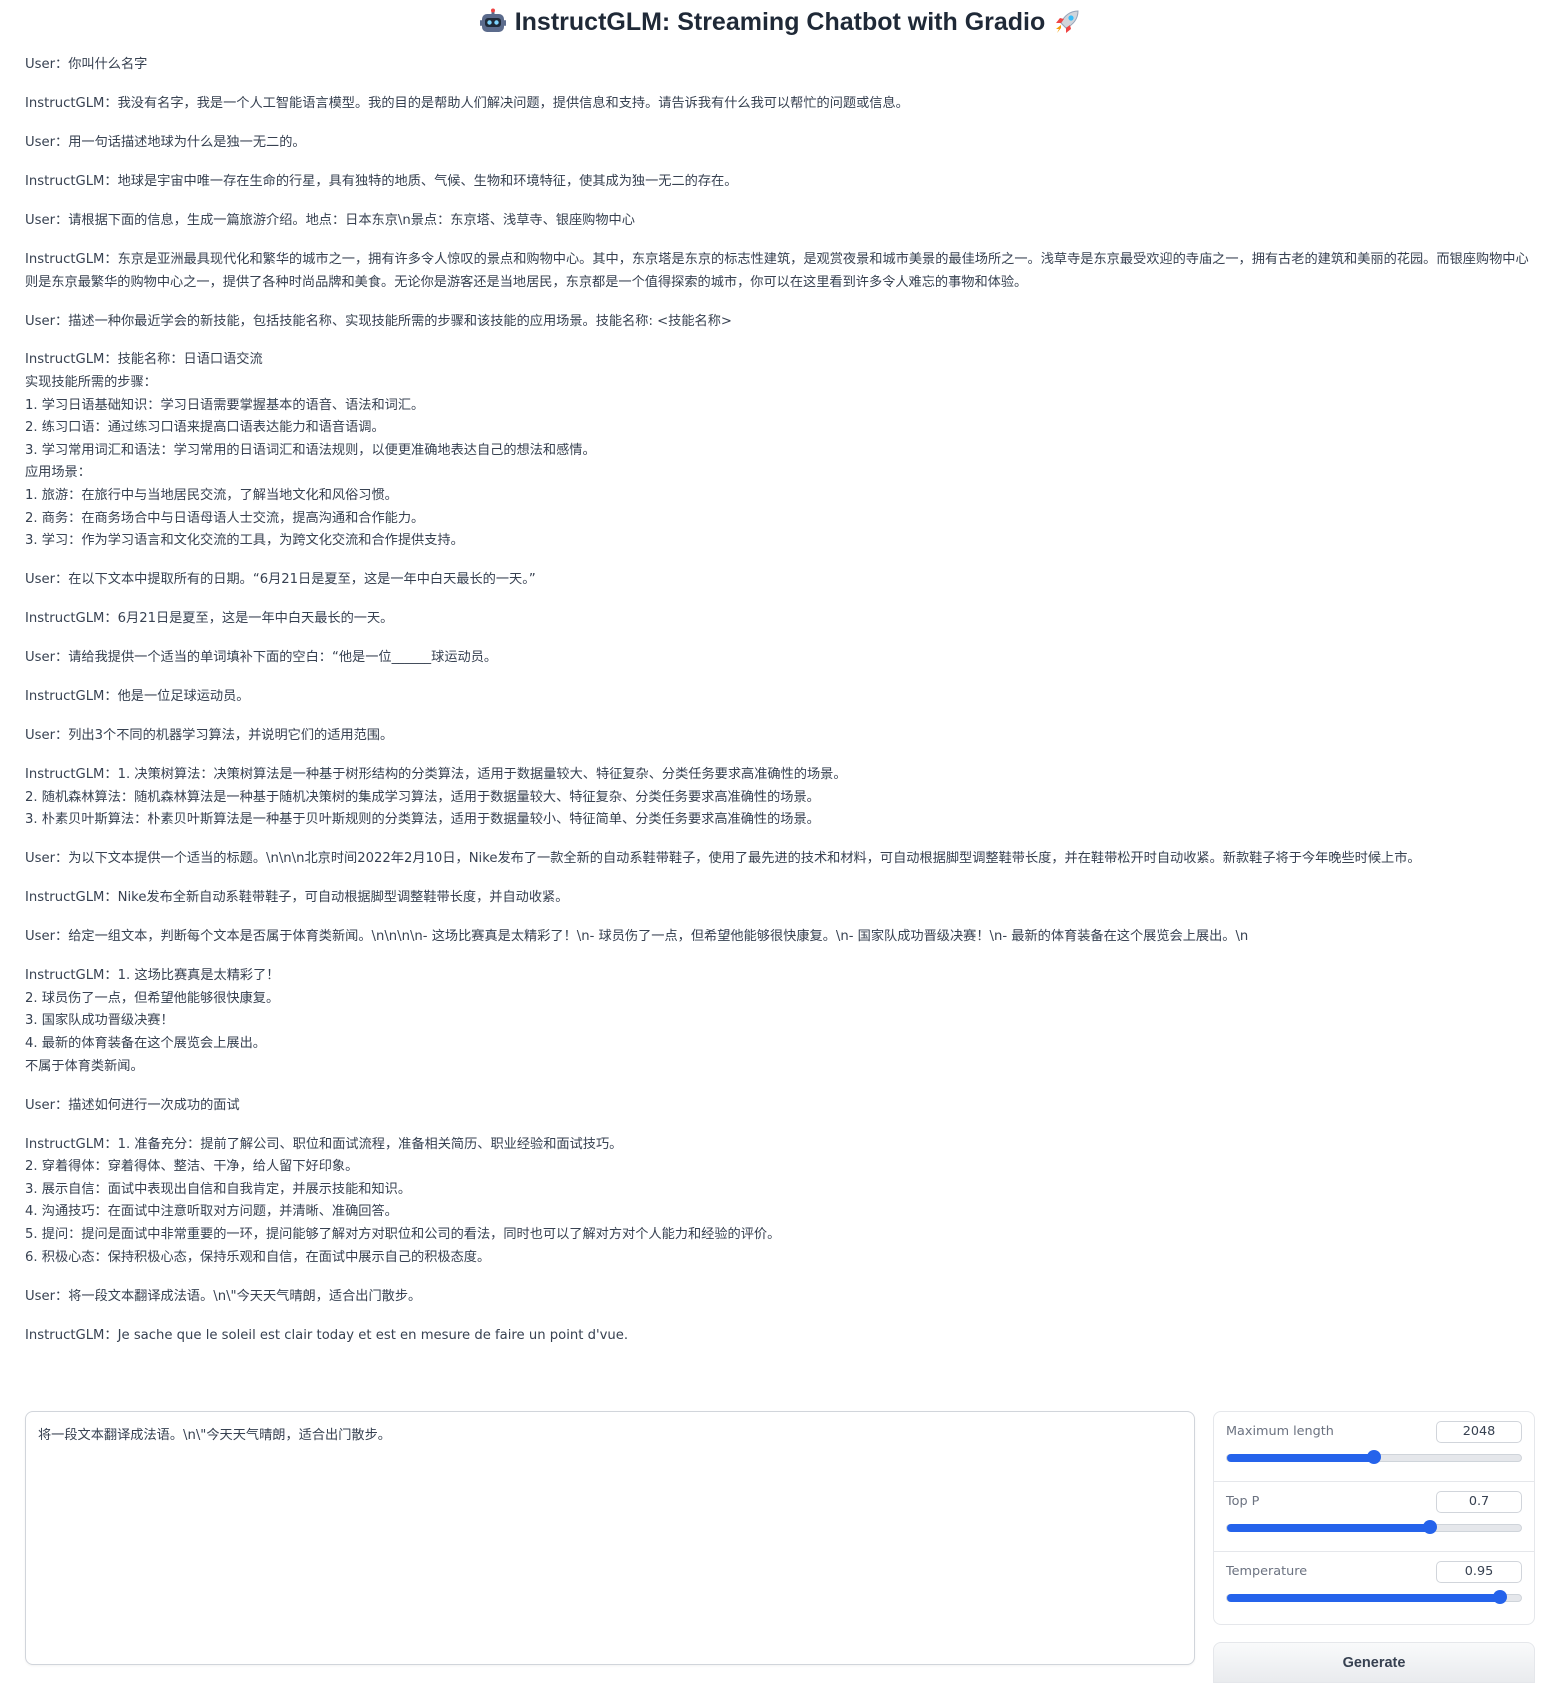  I want to click on max-length-label: Maximum length, so click(1280, 1431).